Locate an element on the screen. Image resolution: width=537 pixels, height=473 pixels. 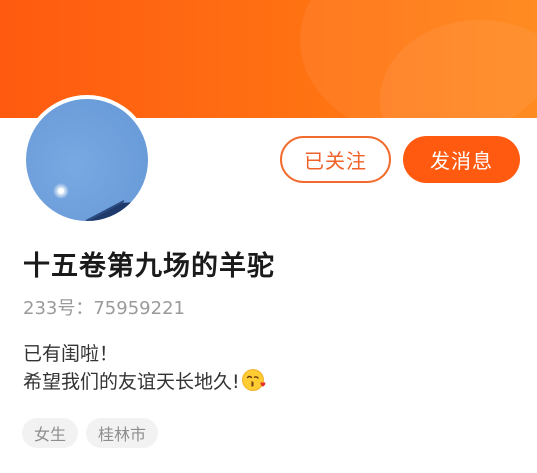
bio-line-1: 已有闺啦！ is located at coordinates (71, 354).